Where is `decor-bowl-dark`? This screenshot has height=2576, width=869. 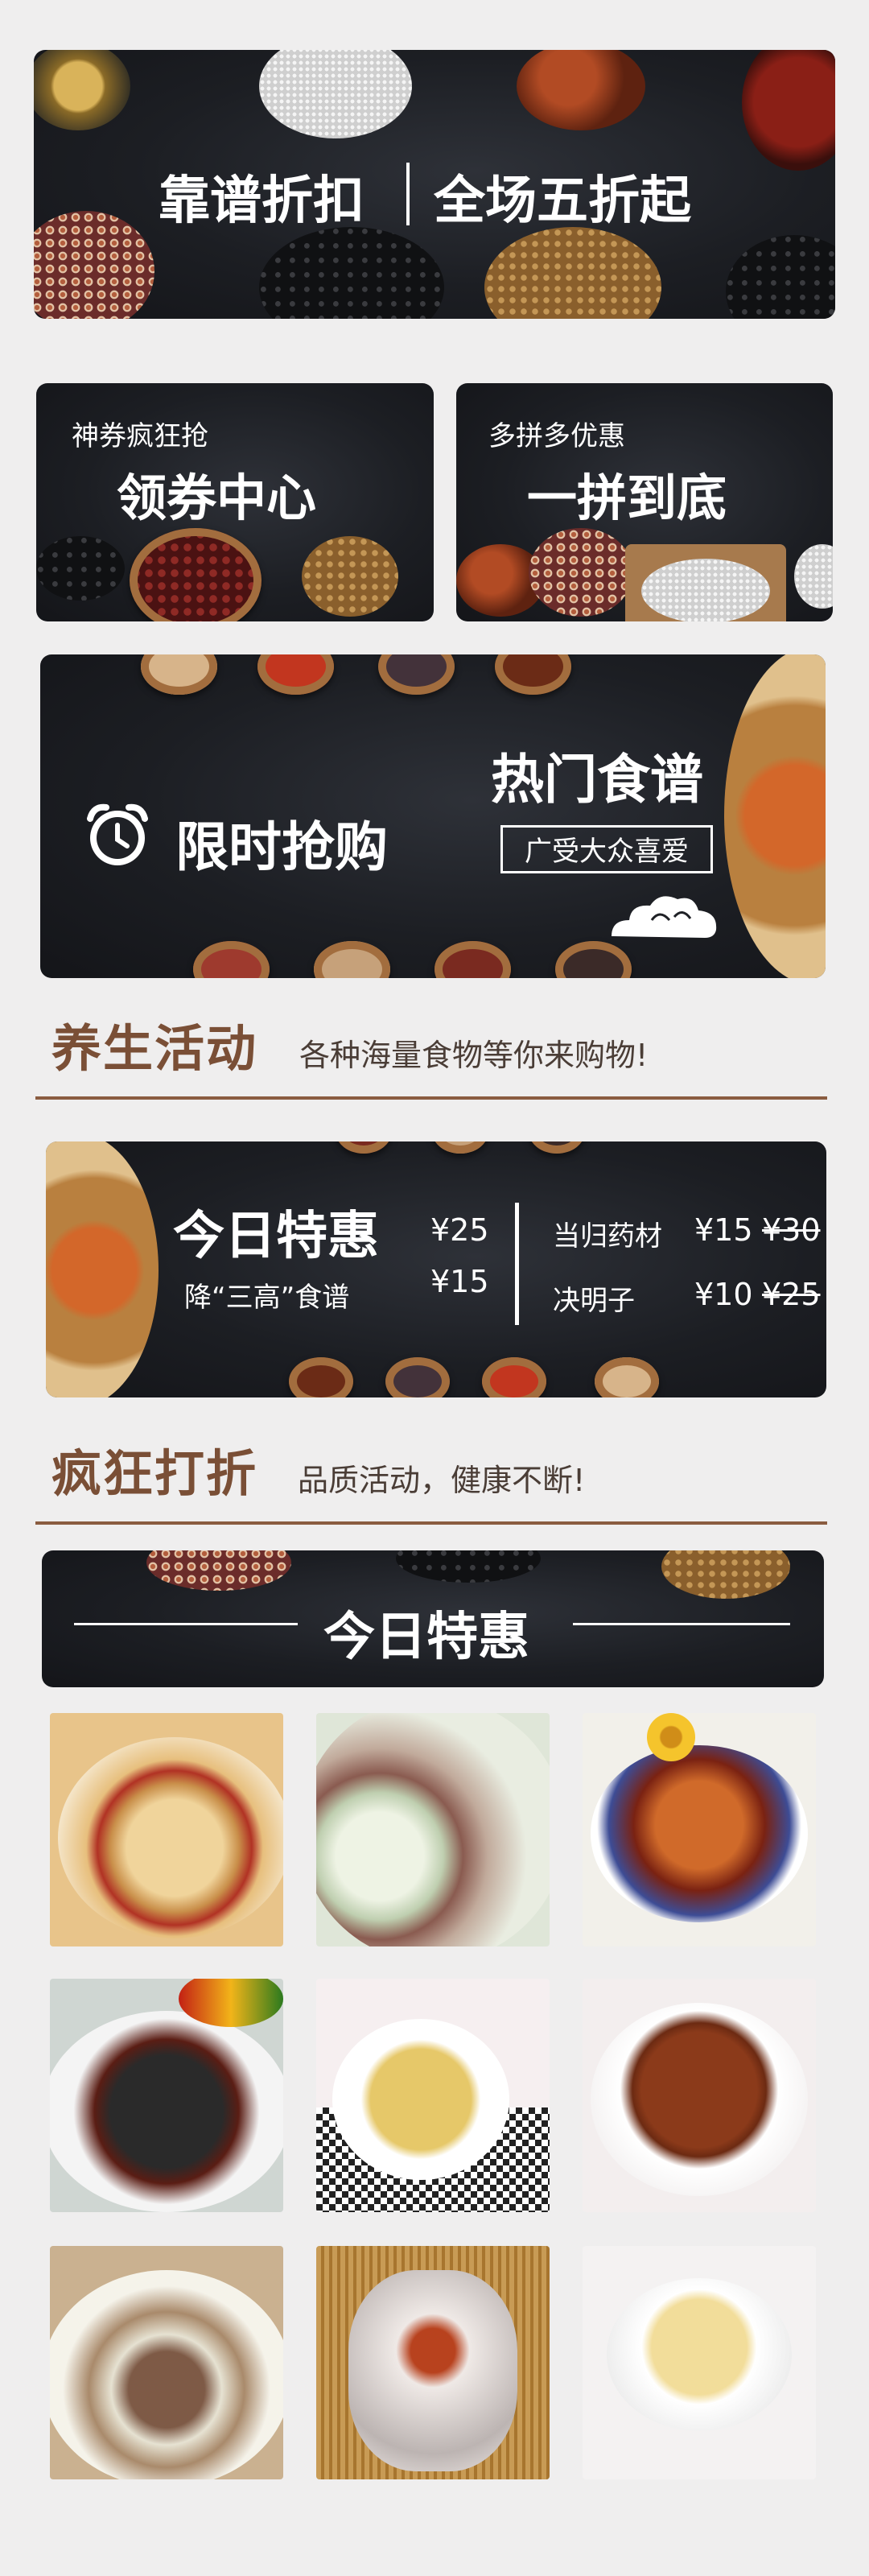 decor-bowl-dark is located at coordinates (593, 959).